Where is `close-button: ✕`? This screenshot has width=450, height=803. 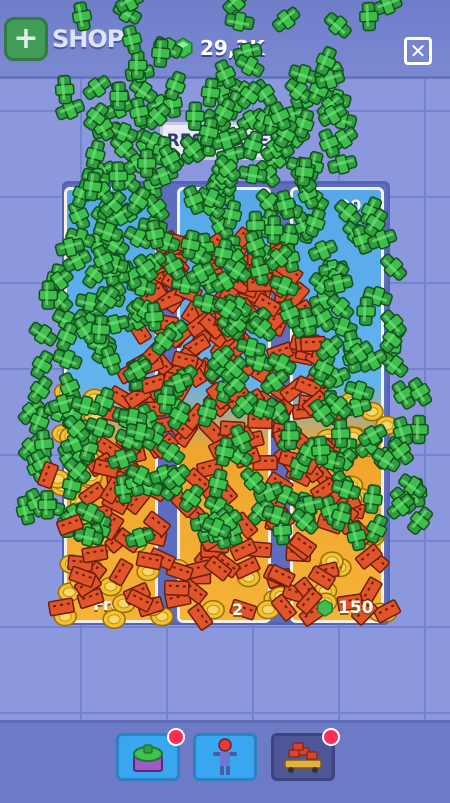 close-button: ✕ is located at coordinates (418, 51).